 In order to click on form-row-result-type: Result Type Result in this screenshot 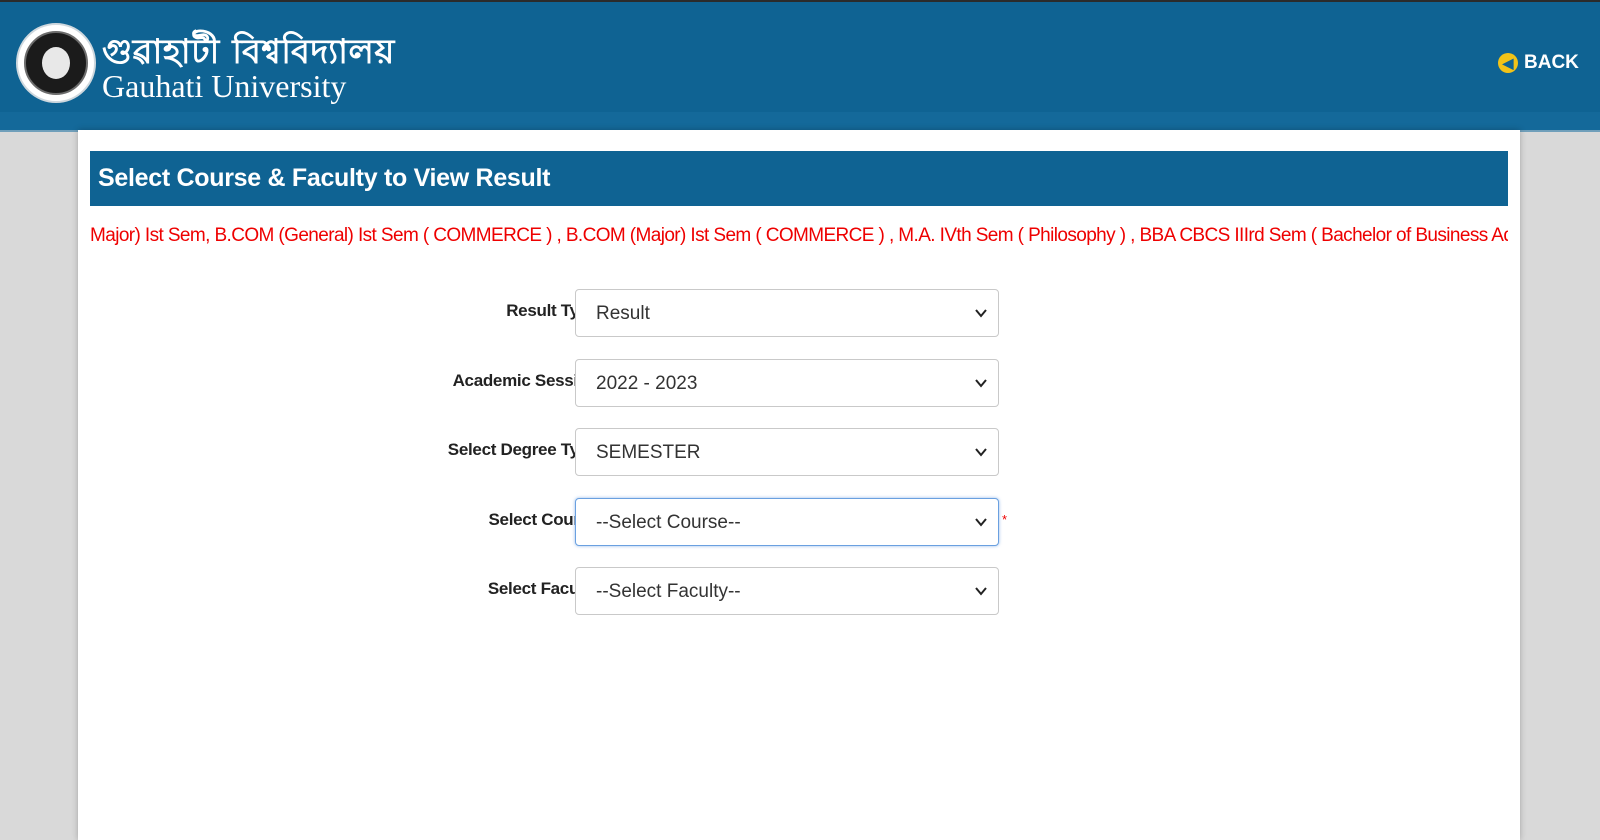, I will do `click(799, 314)`.